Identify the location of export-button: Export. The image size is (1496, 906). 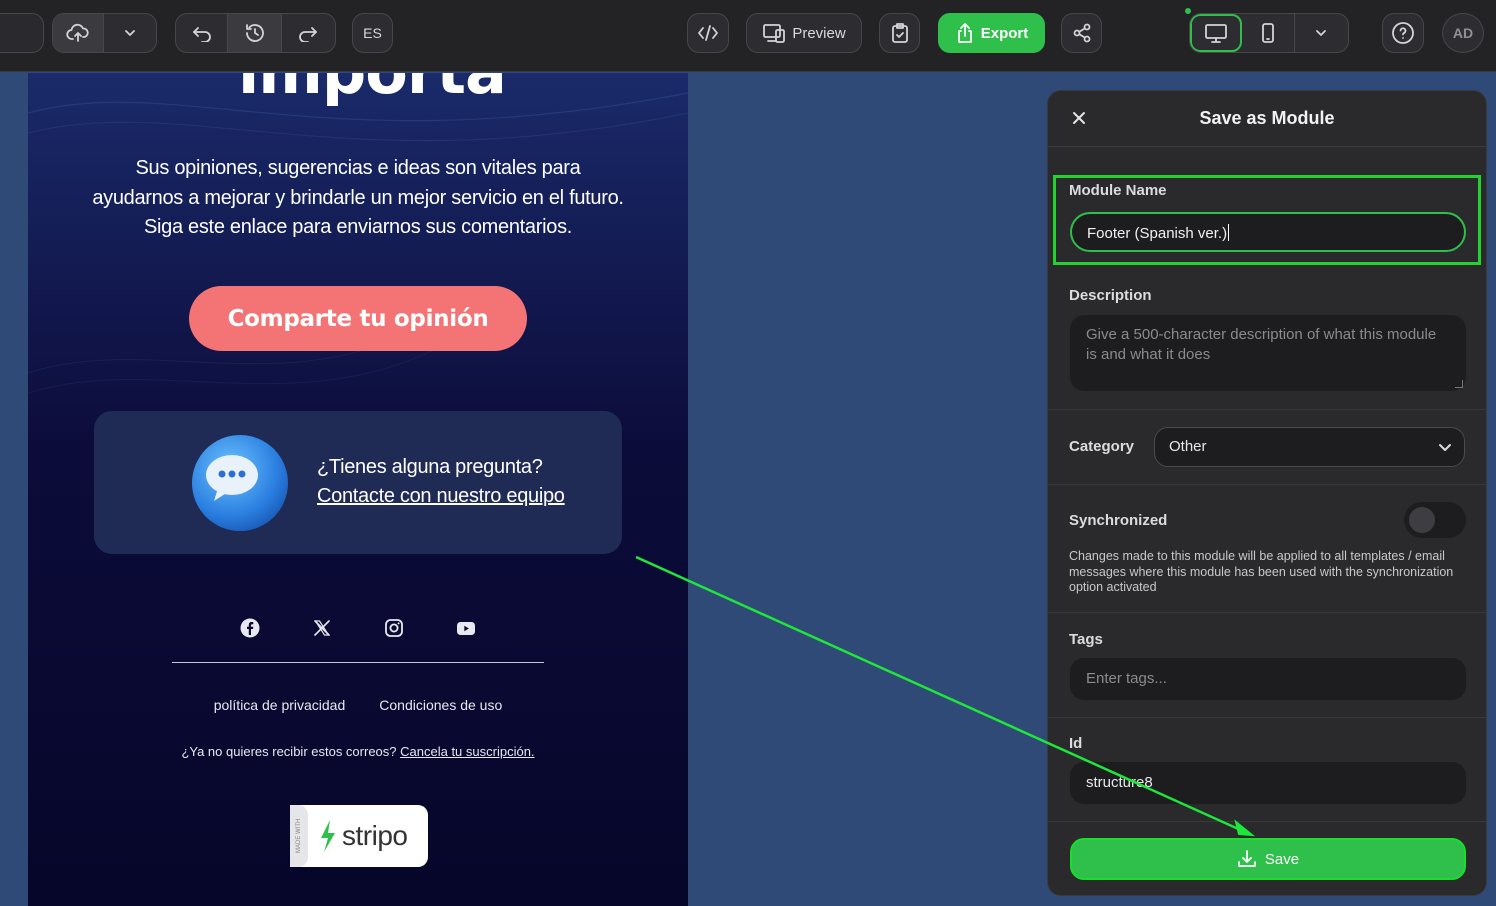
(991, 33).